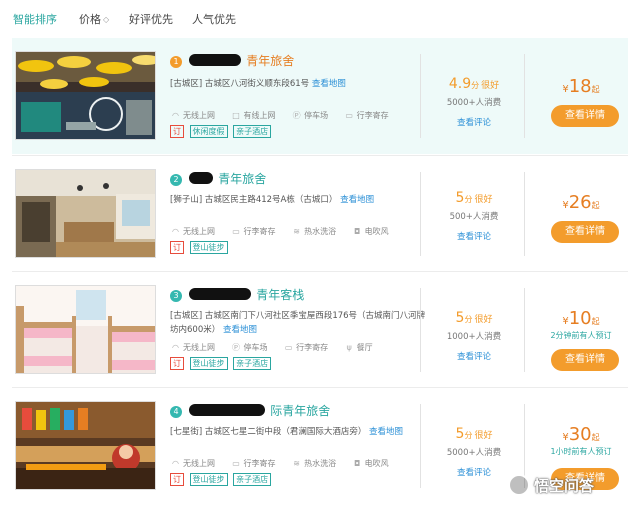  What do you see at coordinates (564, 486) in the screenshot?
I see `watermark-text: 悟空问答` at bounding box center [564, 486].